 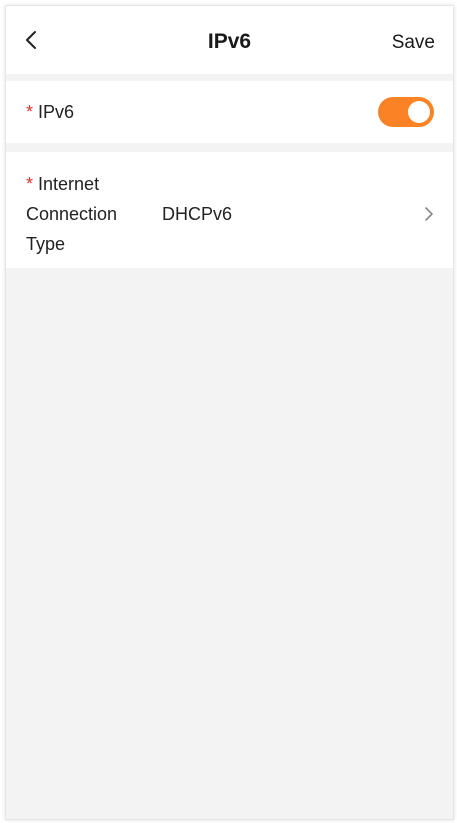 What do you see at coordinates (72, 214) in the screenshot?
I see `connection-label-line2: Connection` at bounding box center [72, 214].